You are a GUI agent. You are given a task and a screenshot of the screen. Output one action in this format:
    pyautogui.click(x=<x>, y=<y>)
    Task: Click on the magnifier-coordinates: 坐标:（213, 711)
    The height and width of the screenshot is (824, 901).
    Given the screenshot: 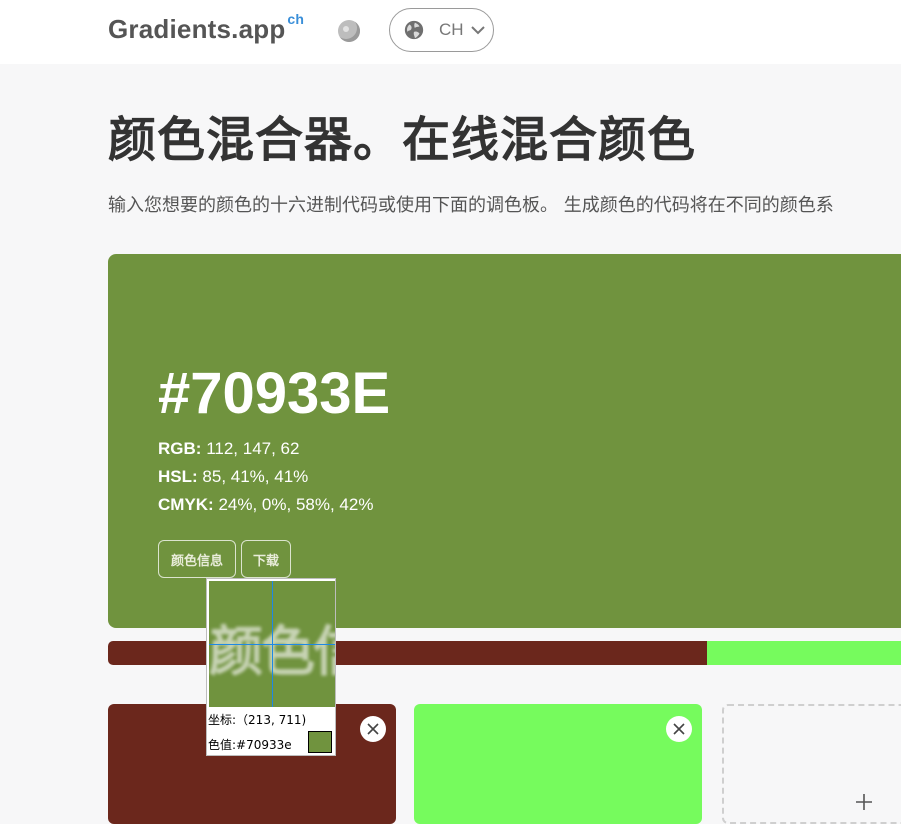 What is the action you would take?
    pyautogui.click(x=257, y=720)
    